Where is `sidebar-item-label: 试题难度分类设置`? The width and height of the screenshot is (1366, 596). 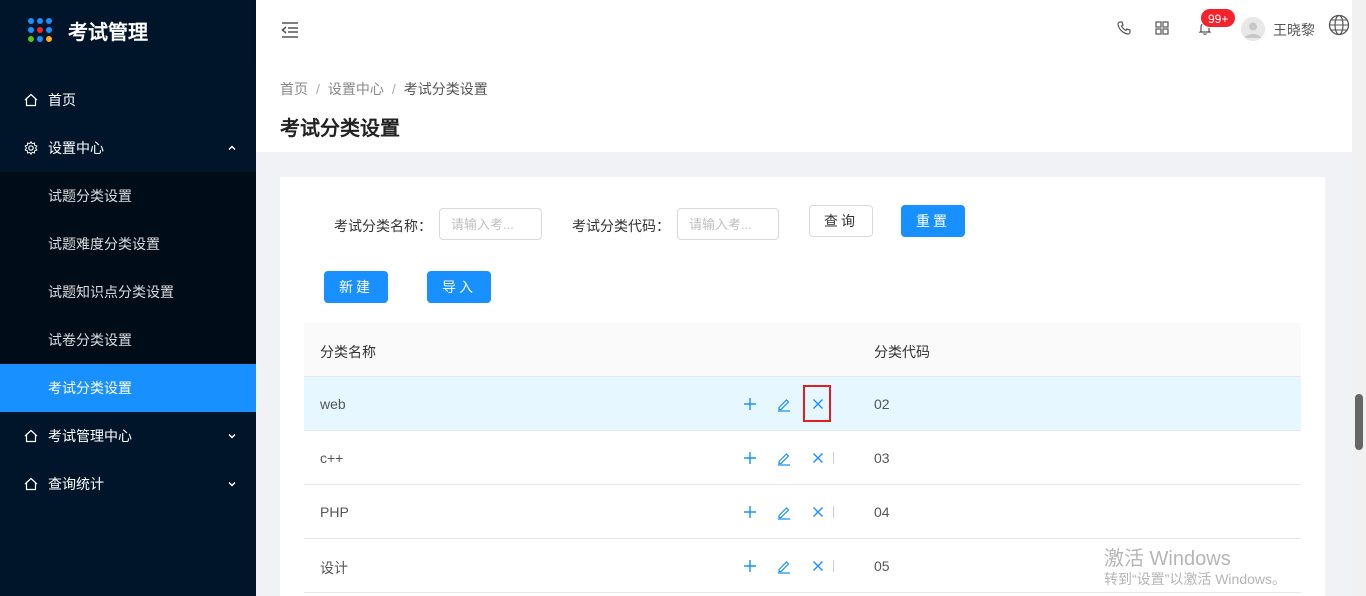 sidebar-item-label: 试题难度分类设置 is located at coordinates (104, 244).